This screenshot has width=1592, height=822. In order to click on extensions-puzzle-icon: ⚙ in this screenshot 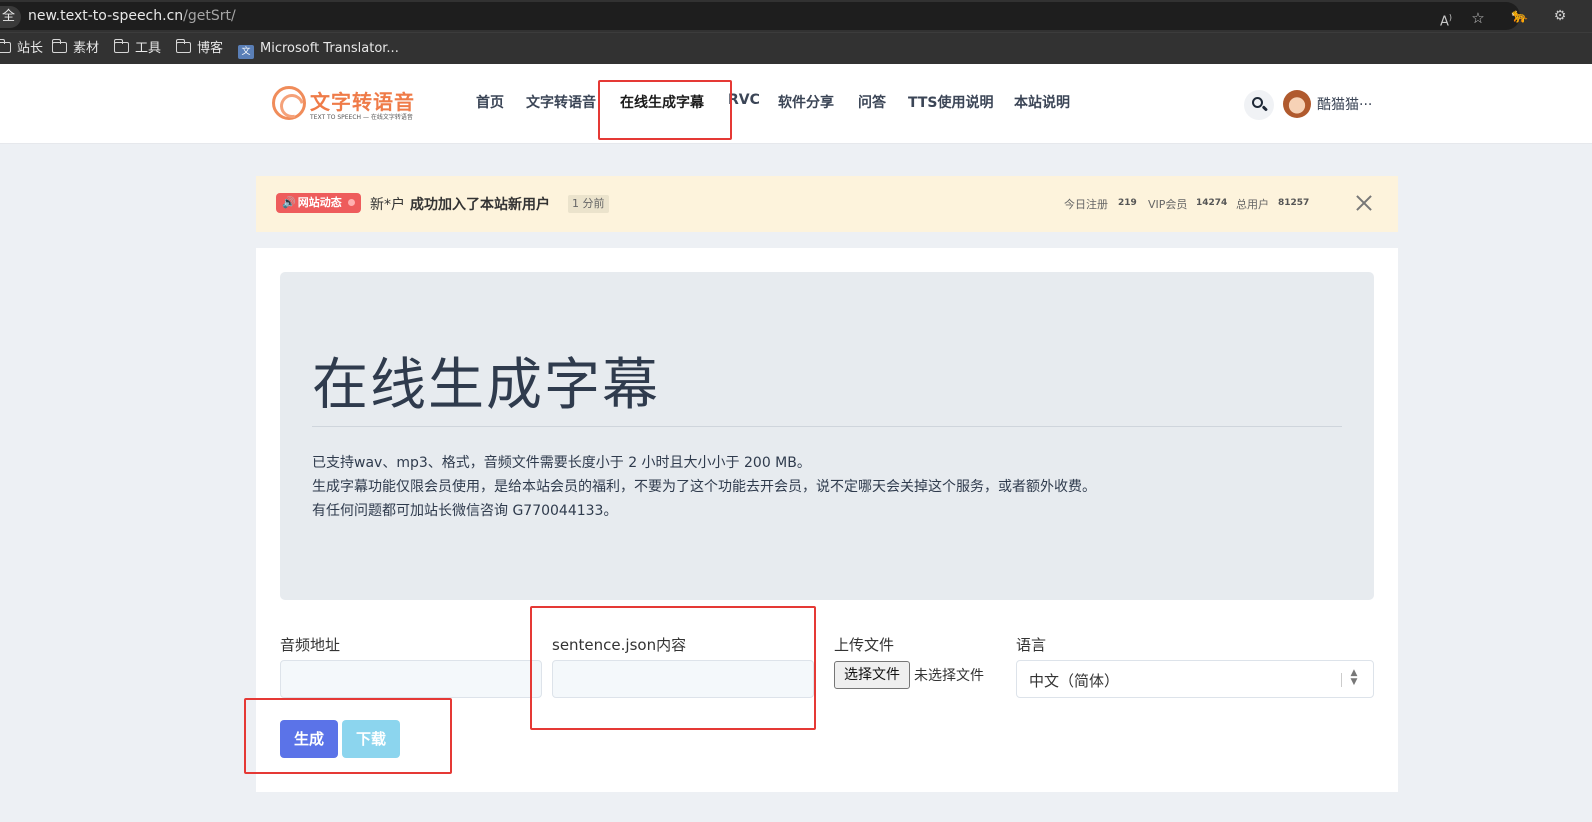, I will do `click(1560, 16)`.